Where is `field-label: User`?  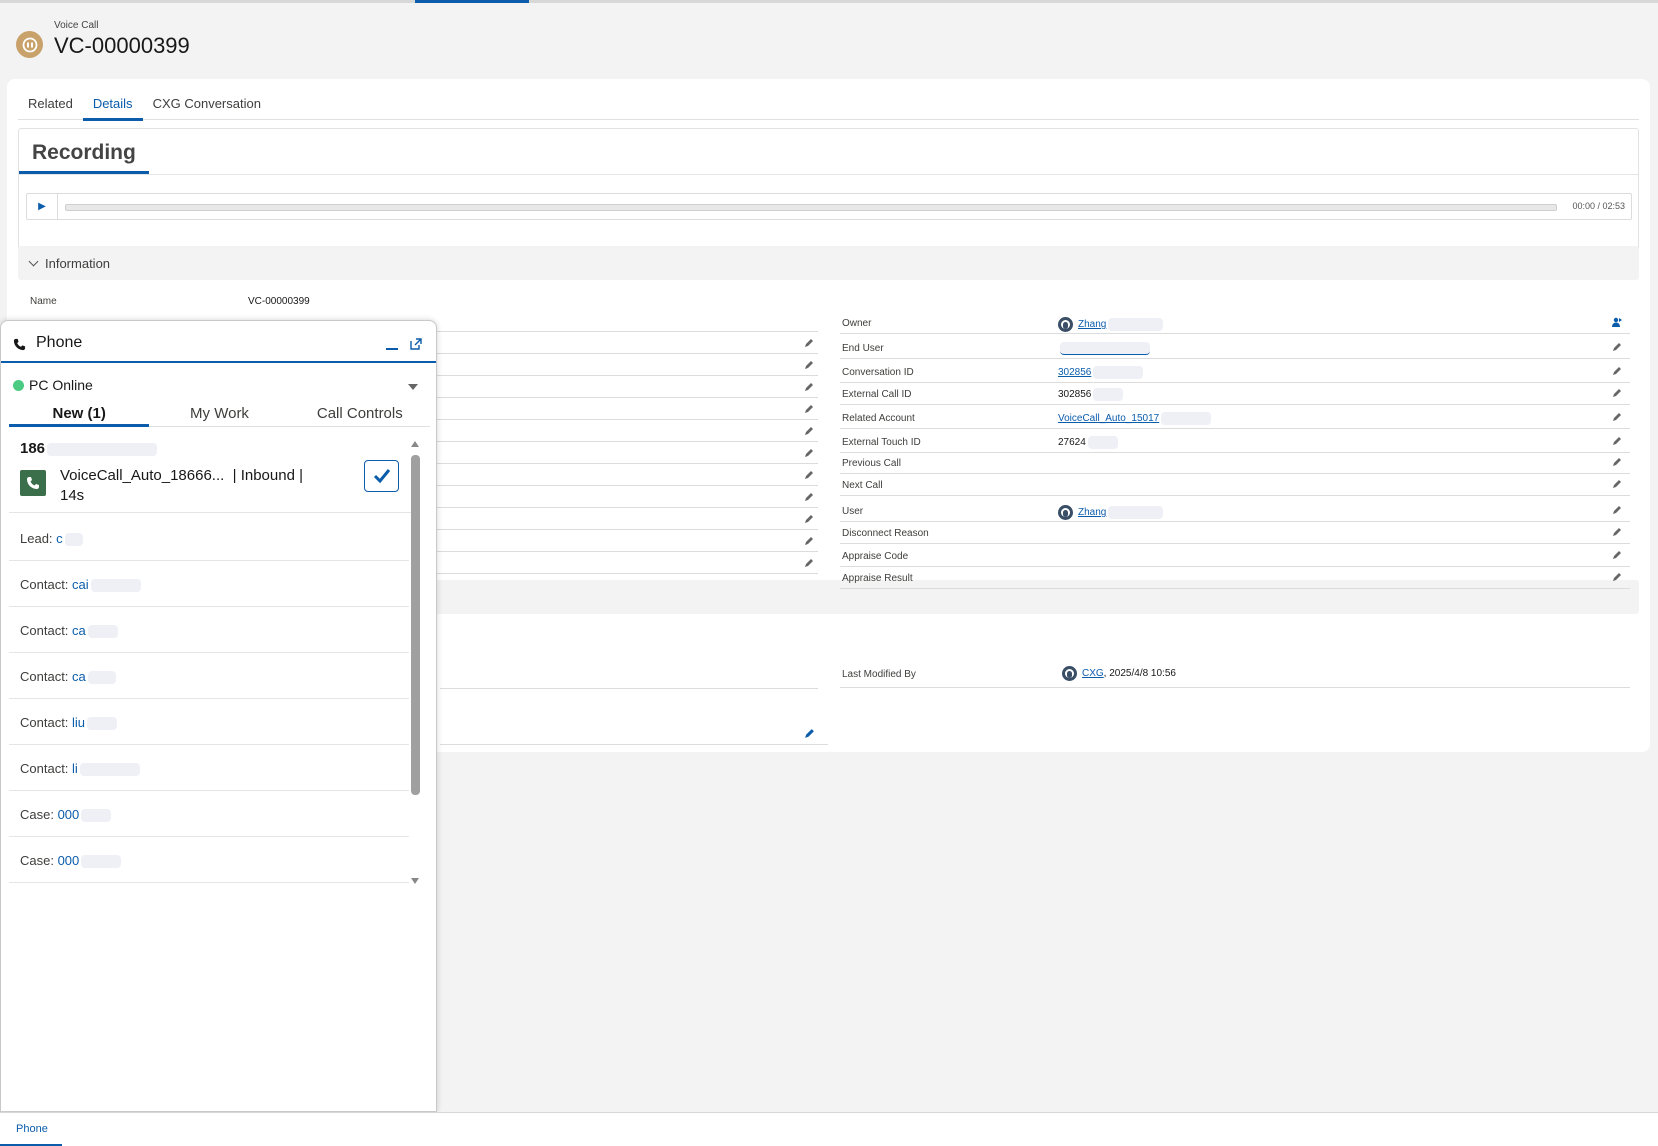 field-label: User is located at coordinates (853, 511).